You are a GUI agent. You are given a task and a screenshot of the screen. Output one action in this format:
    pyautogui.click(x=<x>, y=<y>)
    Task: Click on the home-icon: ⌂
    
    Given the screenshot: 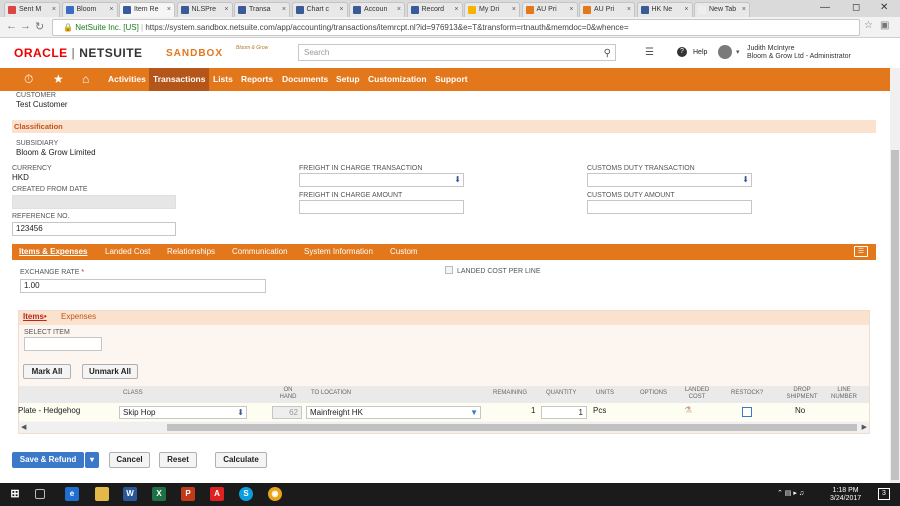 What is the action you would take?
    pyautogui.click(x=85, y=79)
    